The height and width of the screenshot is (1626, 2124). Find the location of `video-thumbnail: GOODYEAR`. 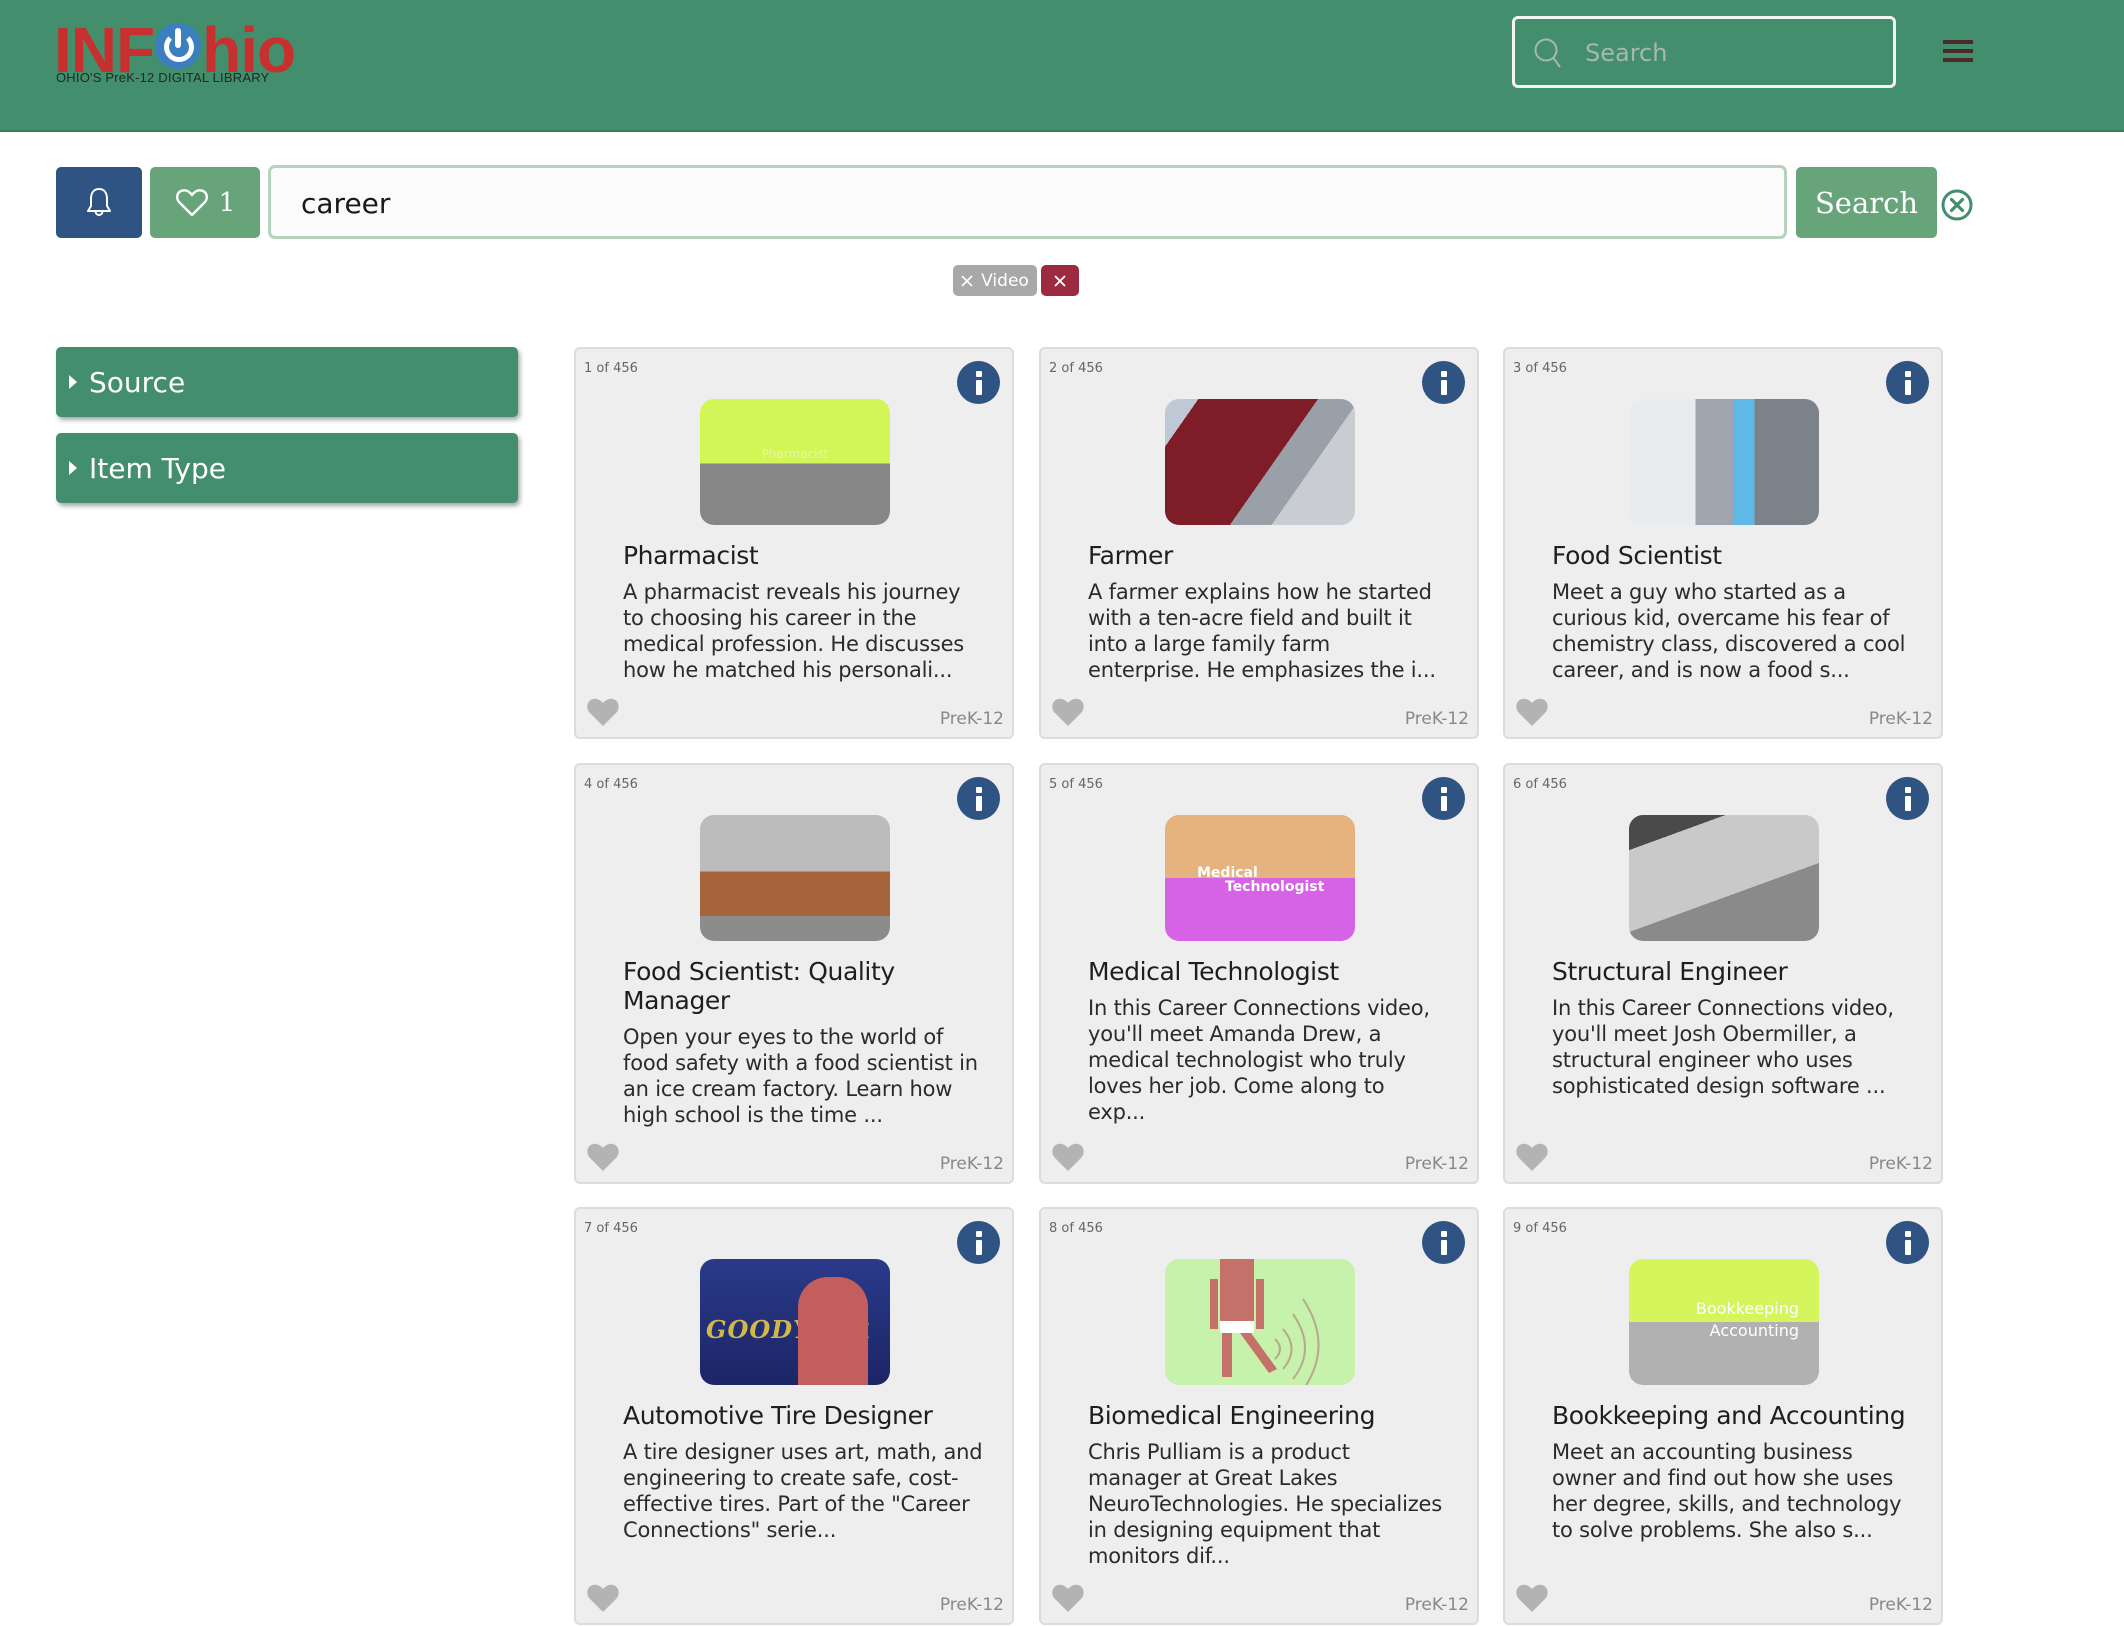

video-thumbnail: GOODYEAR is located at coordinates (795, 1322).